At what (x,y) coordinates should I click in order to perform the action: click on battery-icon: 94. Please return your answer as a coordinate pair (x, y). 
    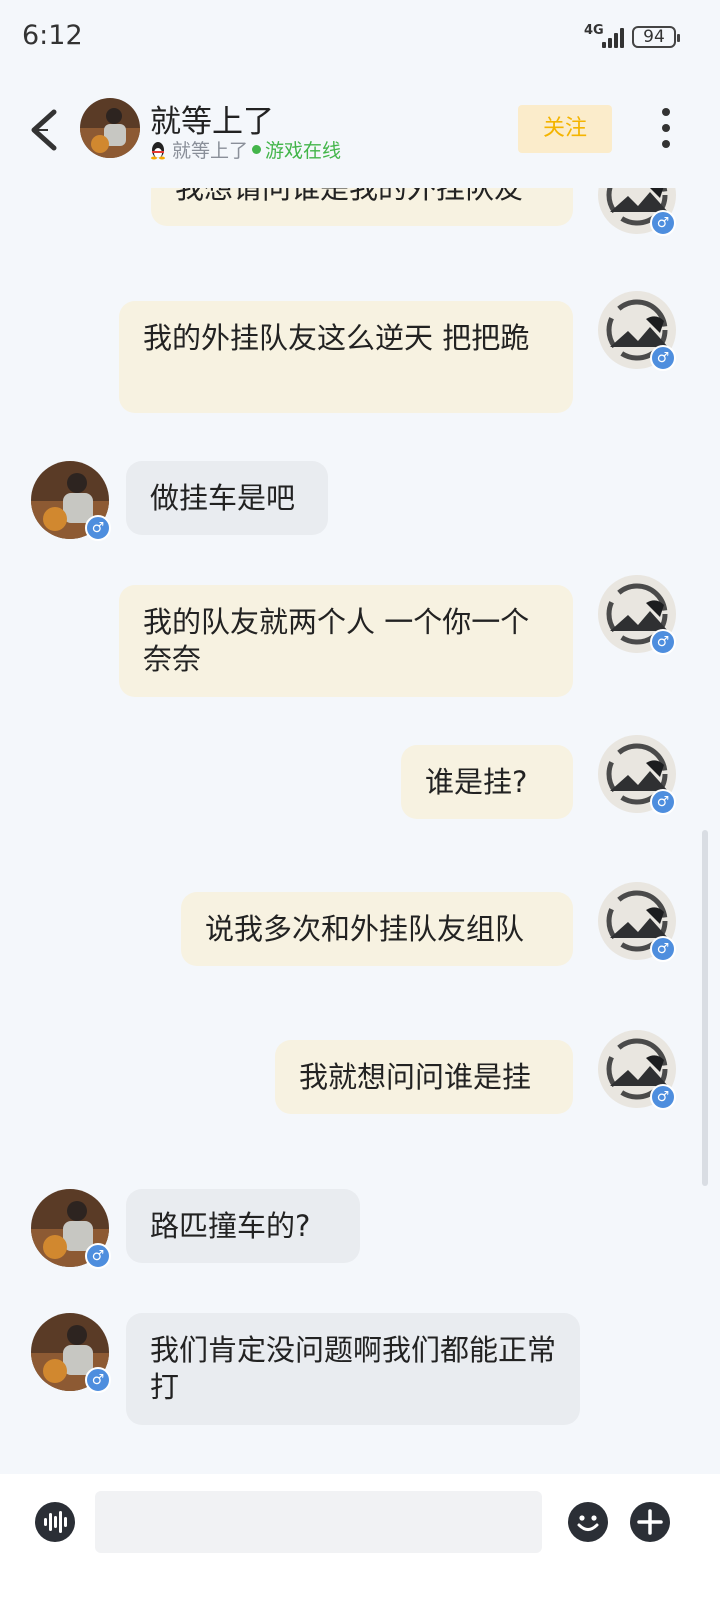
    Looking at the image, I should click on (656, 37).